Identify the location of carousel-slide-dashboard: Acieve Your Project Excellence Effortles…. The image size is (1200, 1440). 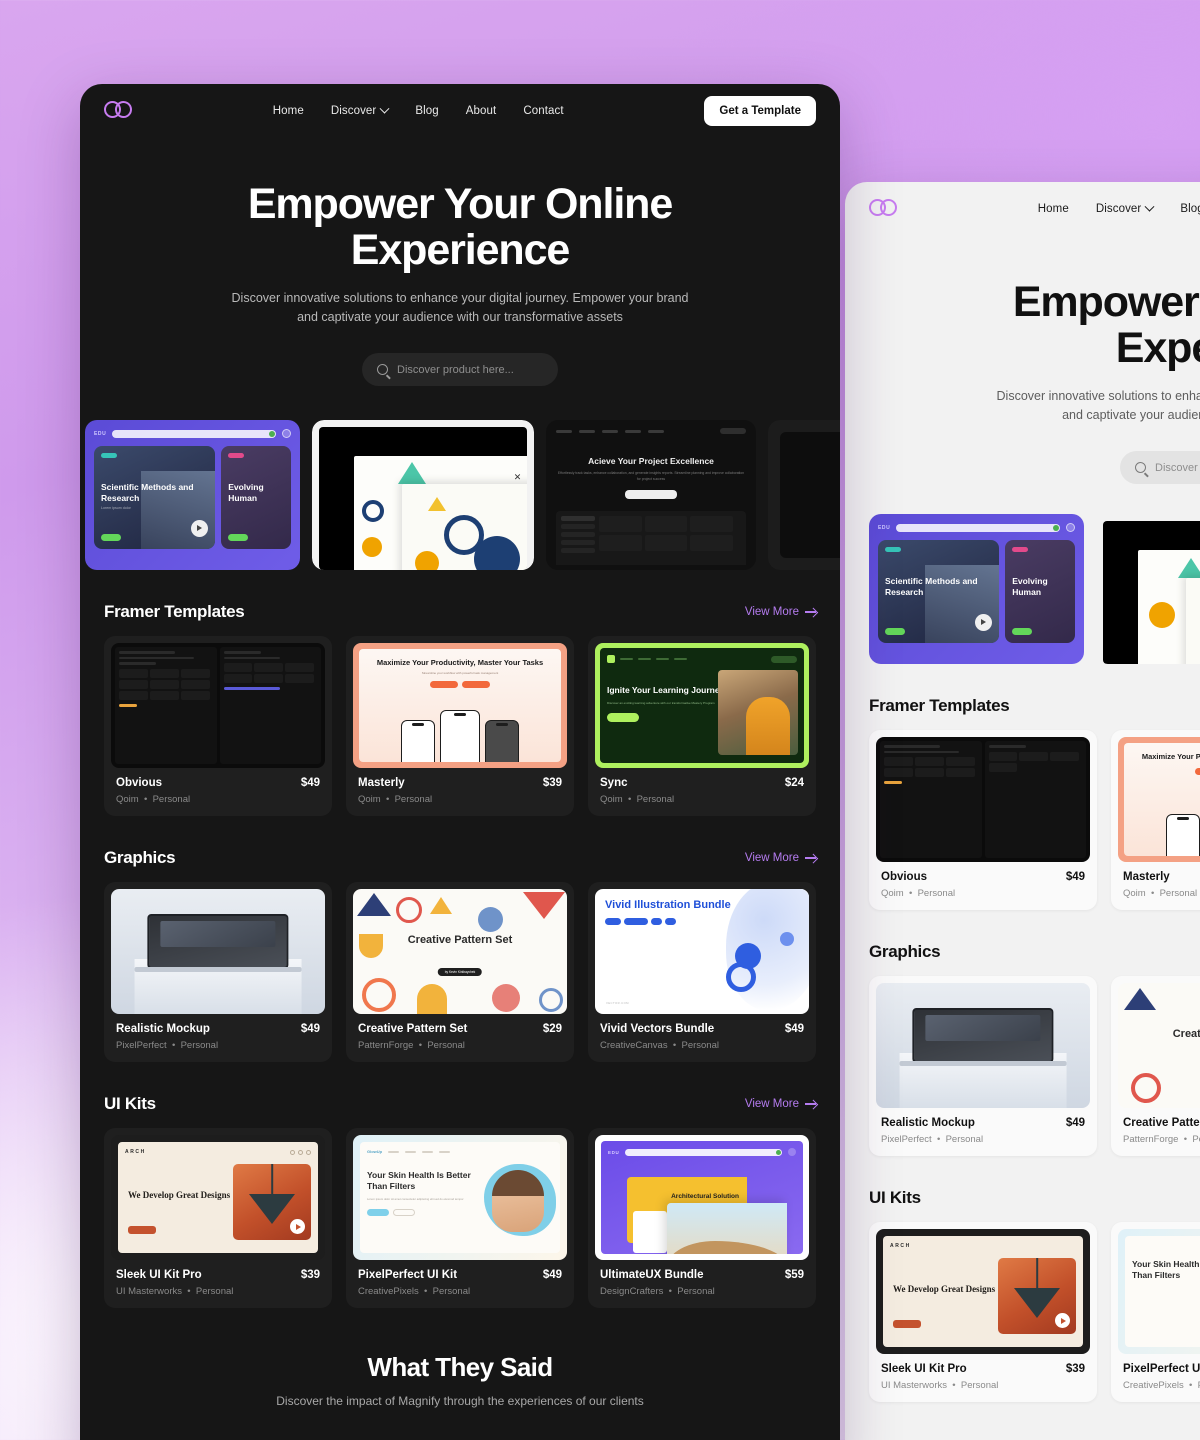
(651, 495).